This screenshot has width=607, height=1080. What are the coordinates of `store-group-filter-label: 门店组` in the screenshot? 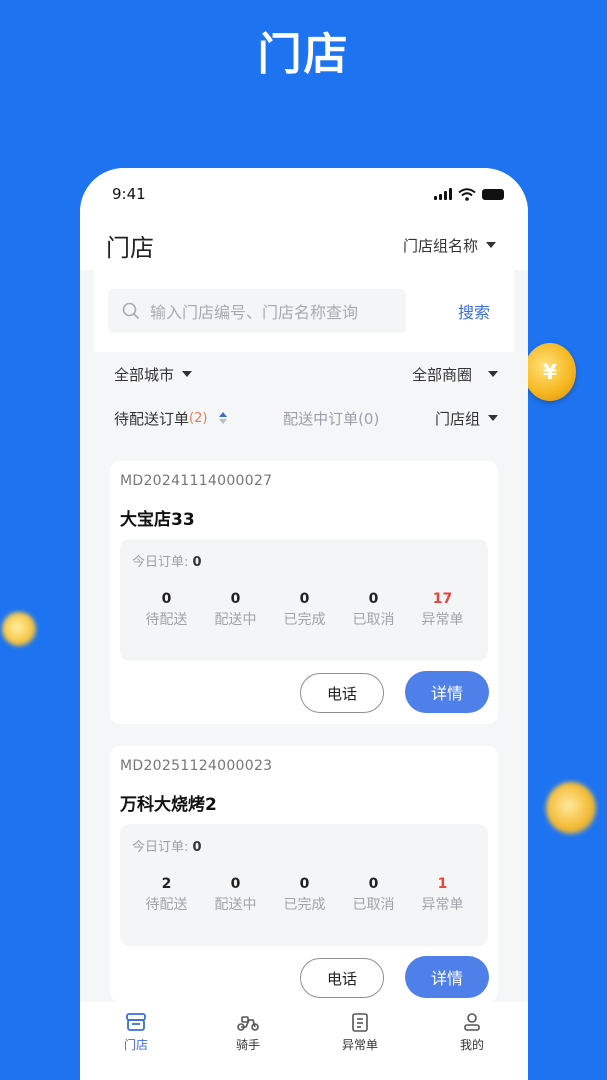 It's located at (457, 418).